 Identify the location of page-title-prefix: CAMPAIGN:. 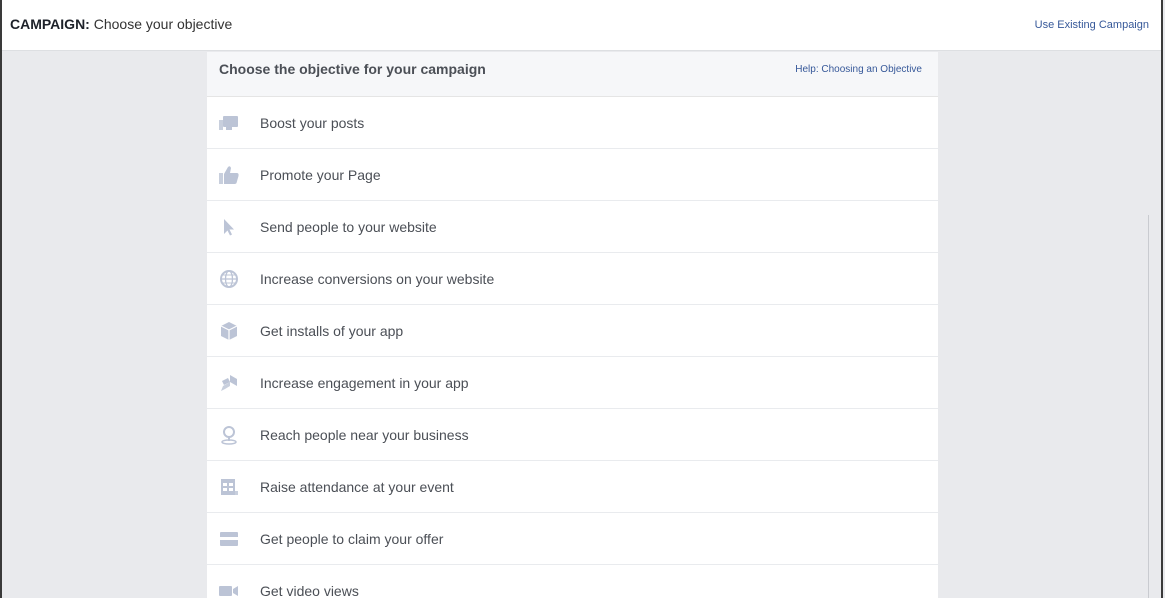
(50, 24).